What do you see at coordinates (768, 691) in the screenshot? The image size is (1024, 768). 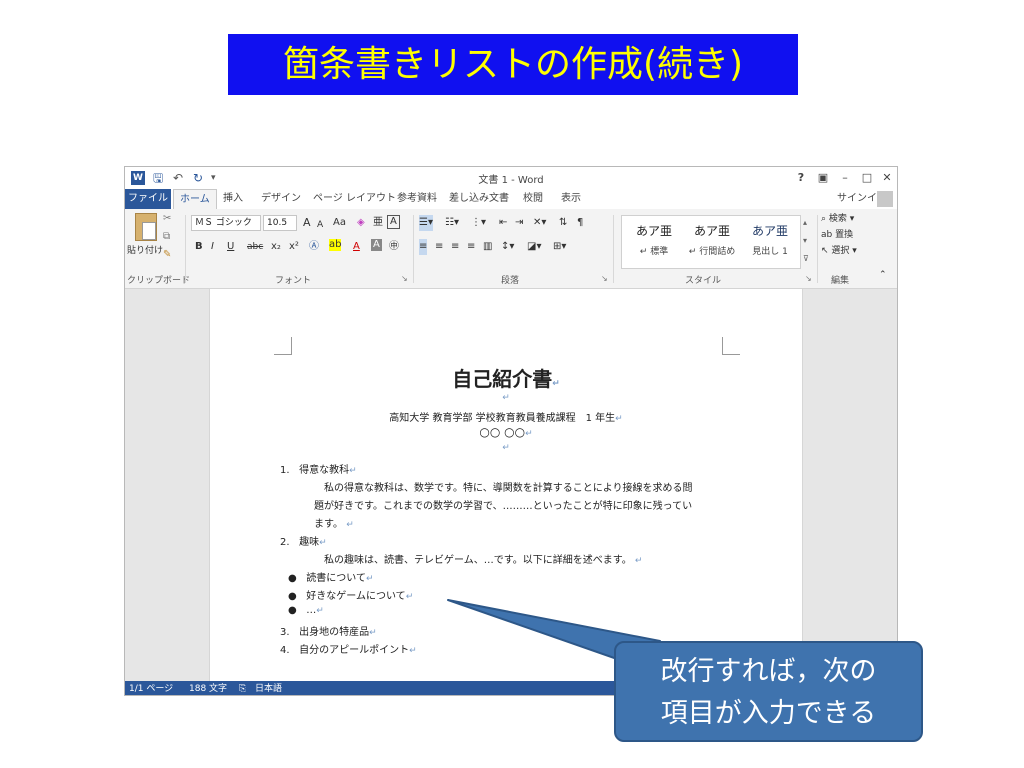 I see `callout-box: 改行すれば，次の 項目が入力できる` at bounding box center [768, 691].